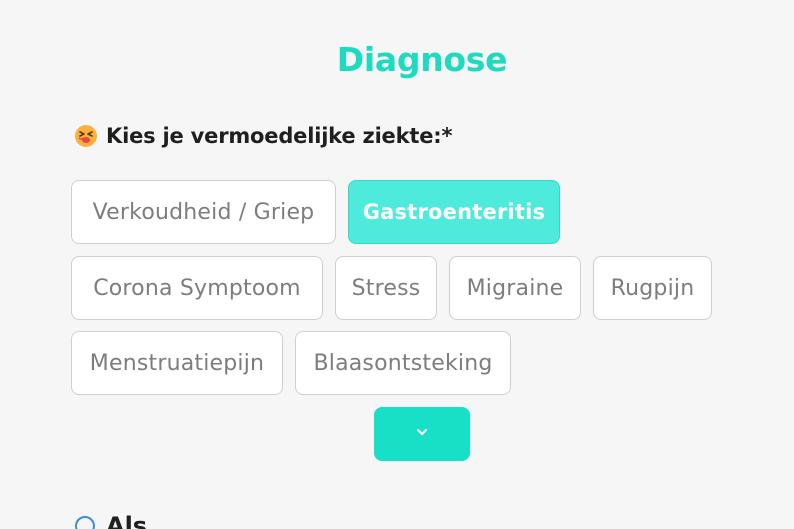 The image size is (794, 529). What do you see at coordinates (454, 212) in the screenshot?
I see `option-gastroenteritis: Gastroenteritis` at bounding box center [454, 212].